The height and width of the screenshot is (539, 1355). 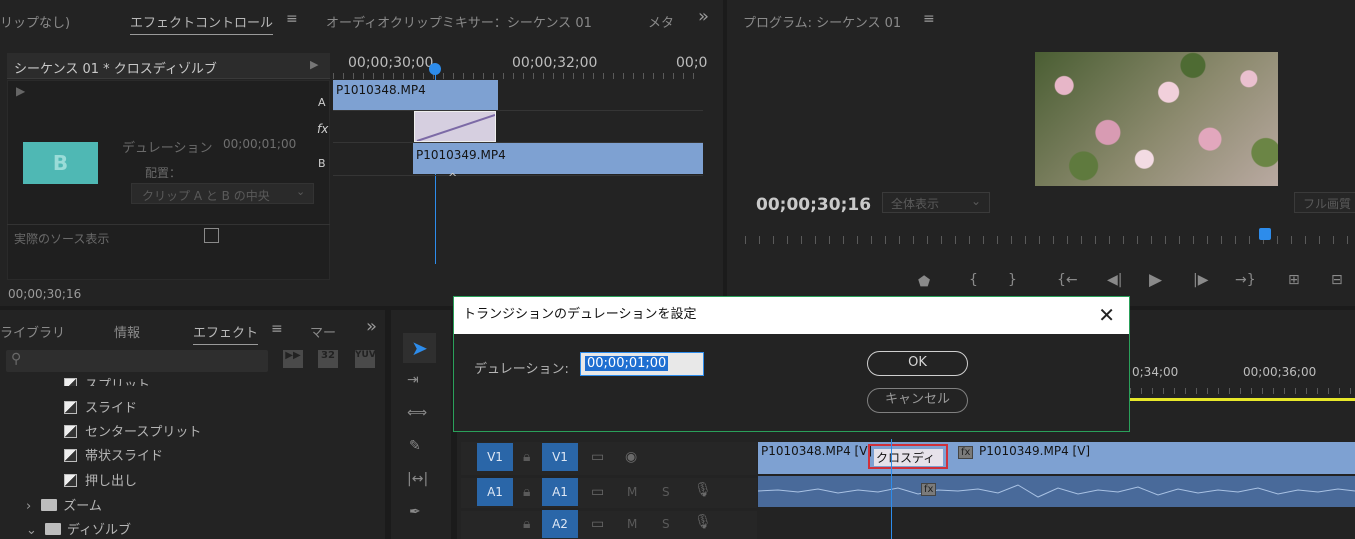 I want to click on source-patch-a1: A1, so click(x=495, y=492).